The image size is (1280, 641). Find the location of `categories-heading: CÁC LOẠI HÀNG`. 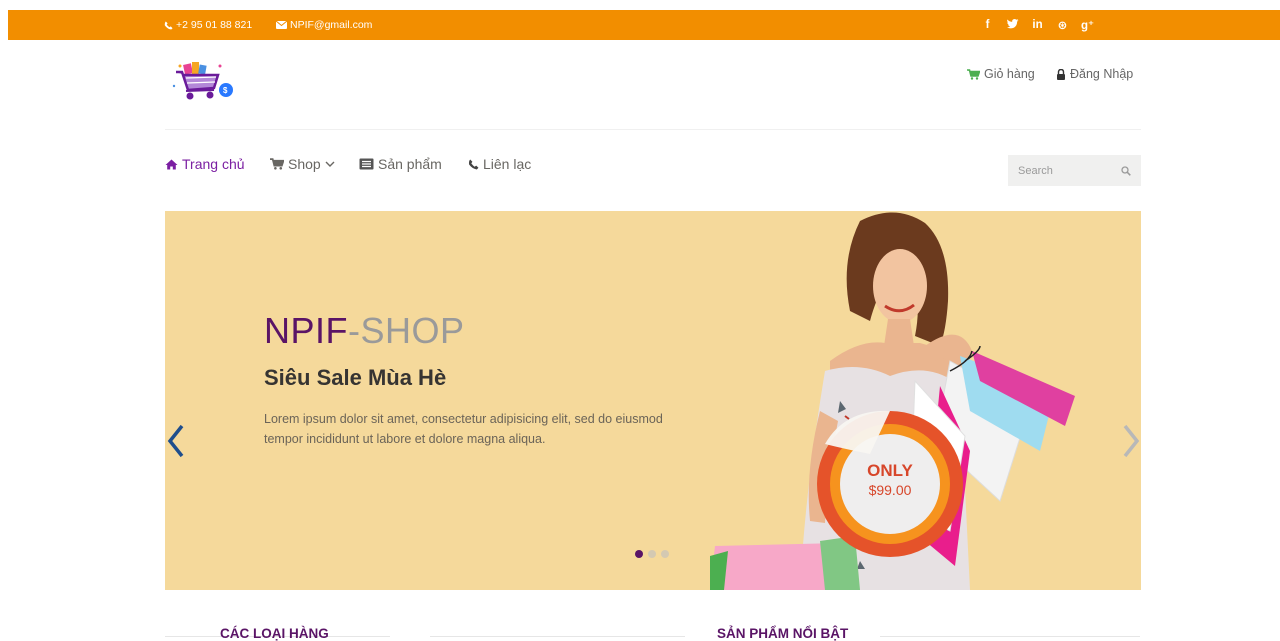

categories-heading: CÁC LOẠI HÀNG is located at coordinates (274, 633).